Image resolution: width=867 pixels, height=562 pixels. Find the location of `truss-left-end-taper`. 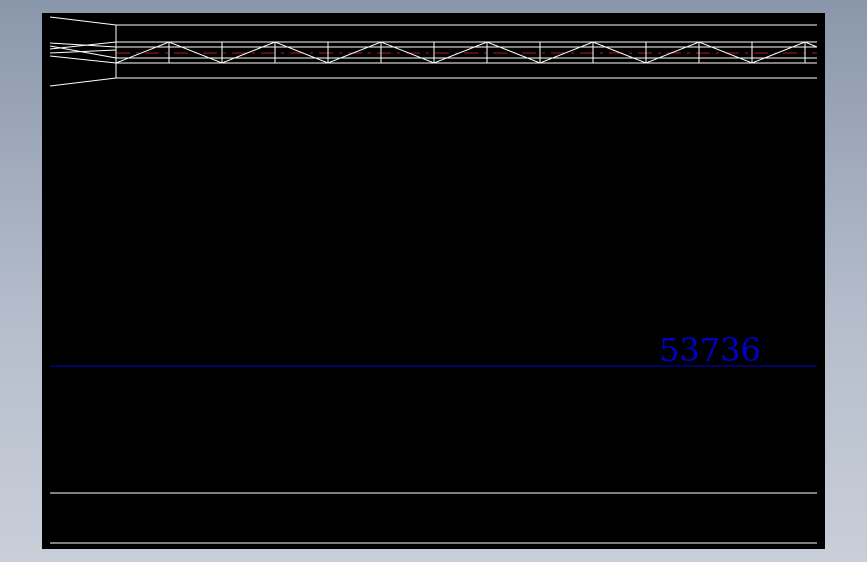

truss-left-end-taper is located at coordinates (83, 51).